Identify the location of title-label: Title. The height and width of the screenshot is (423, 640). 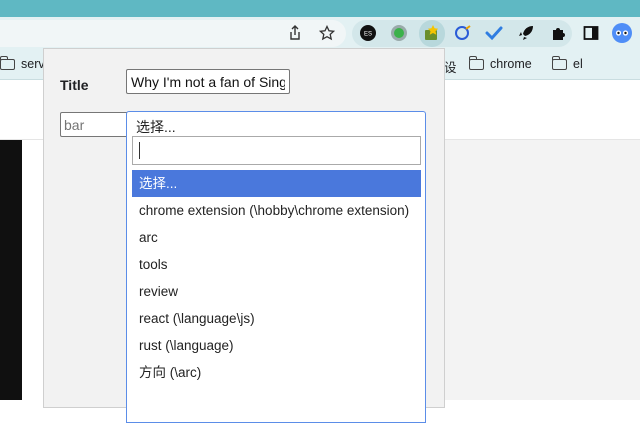
(74, 85).